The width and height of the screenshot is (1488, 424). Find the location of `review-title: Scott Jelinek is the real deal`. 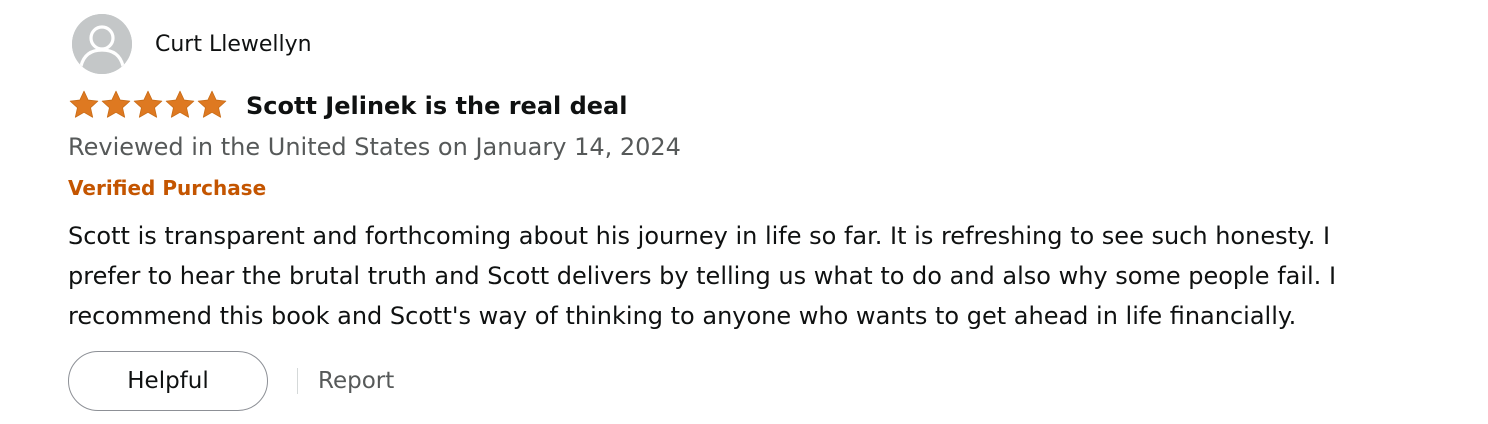

review-title: Scott Jelinek is the real deal is located at coordinates (436, 106).